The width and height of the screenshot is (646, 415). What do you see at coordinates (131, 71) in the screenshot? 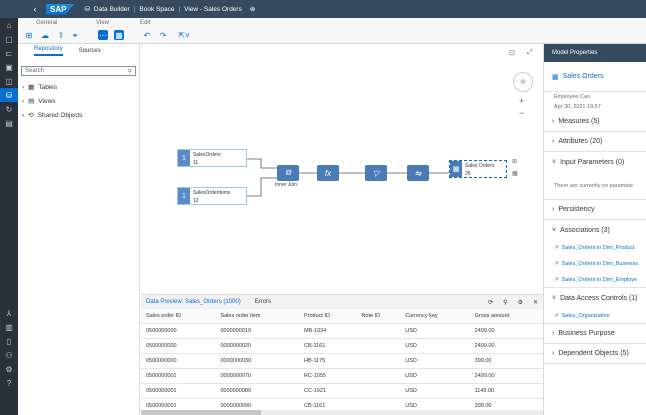
I see `search-icon: ⚲` at bounding box center [131, 71].